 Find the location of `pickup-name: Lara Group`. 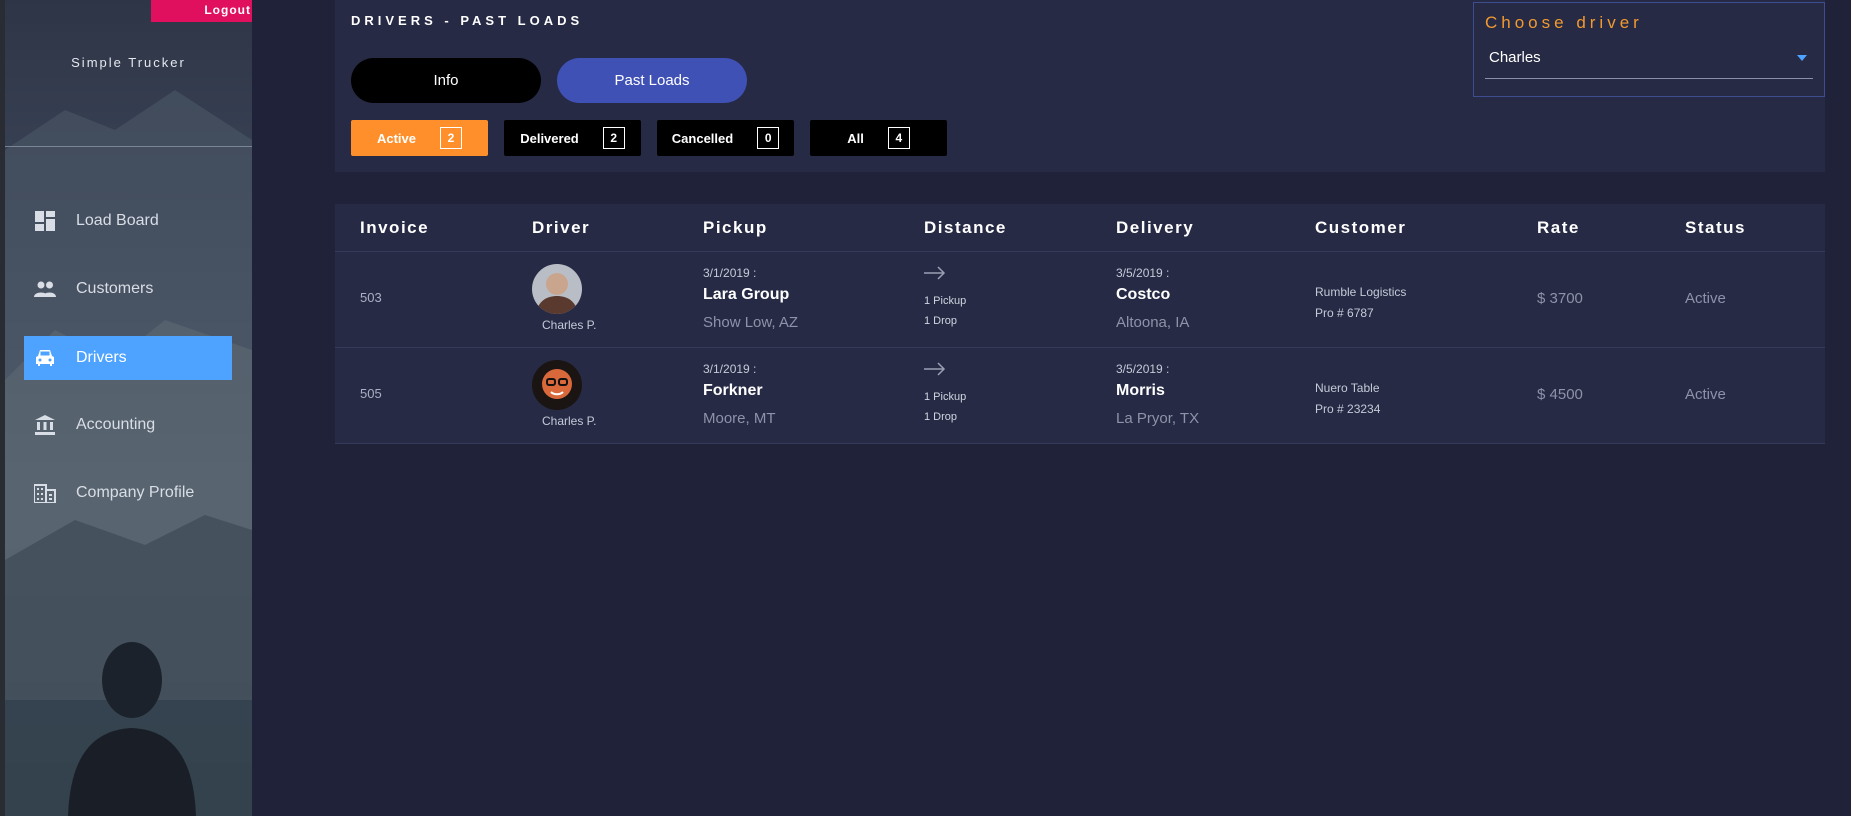

pickup-name: Lara Group is located at coordinates (746, 294).